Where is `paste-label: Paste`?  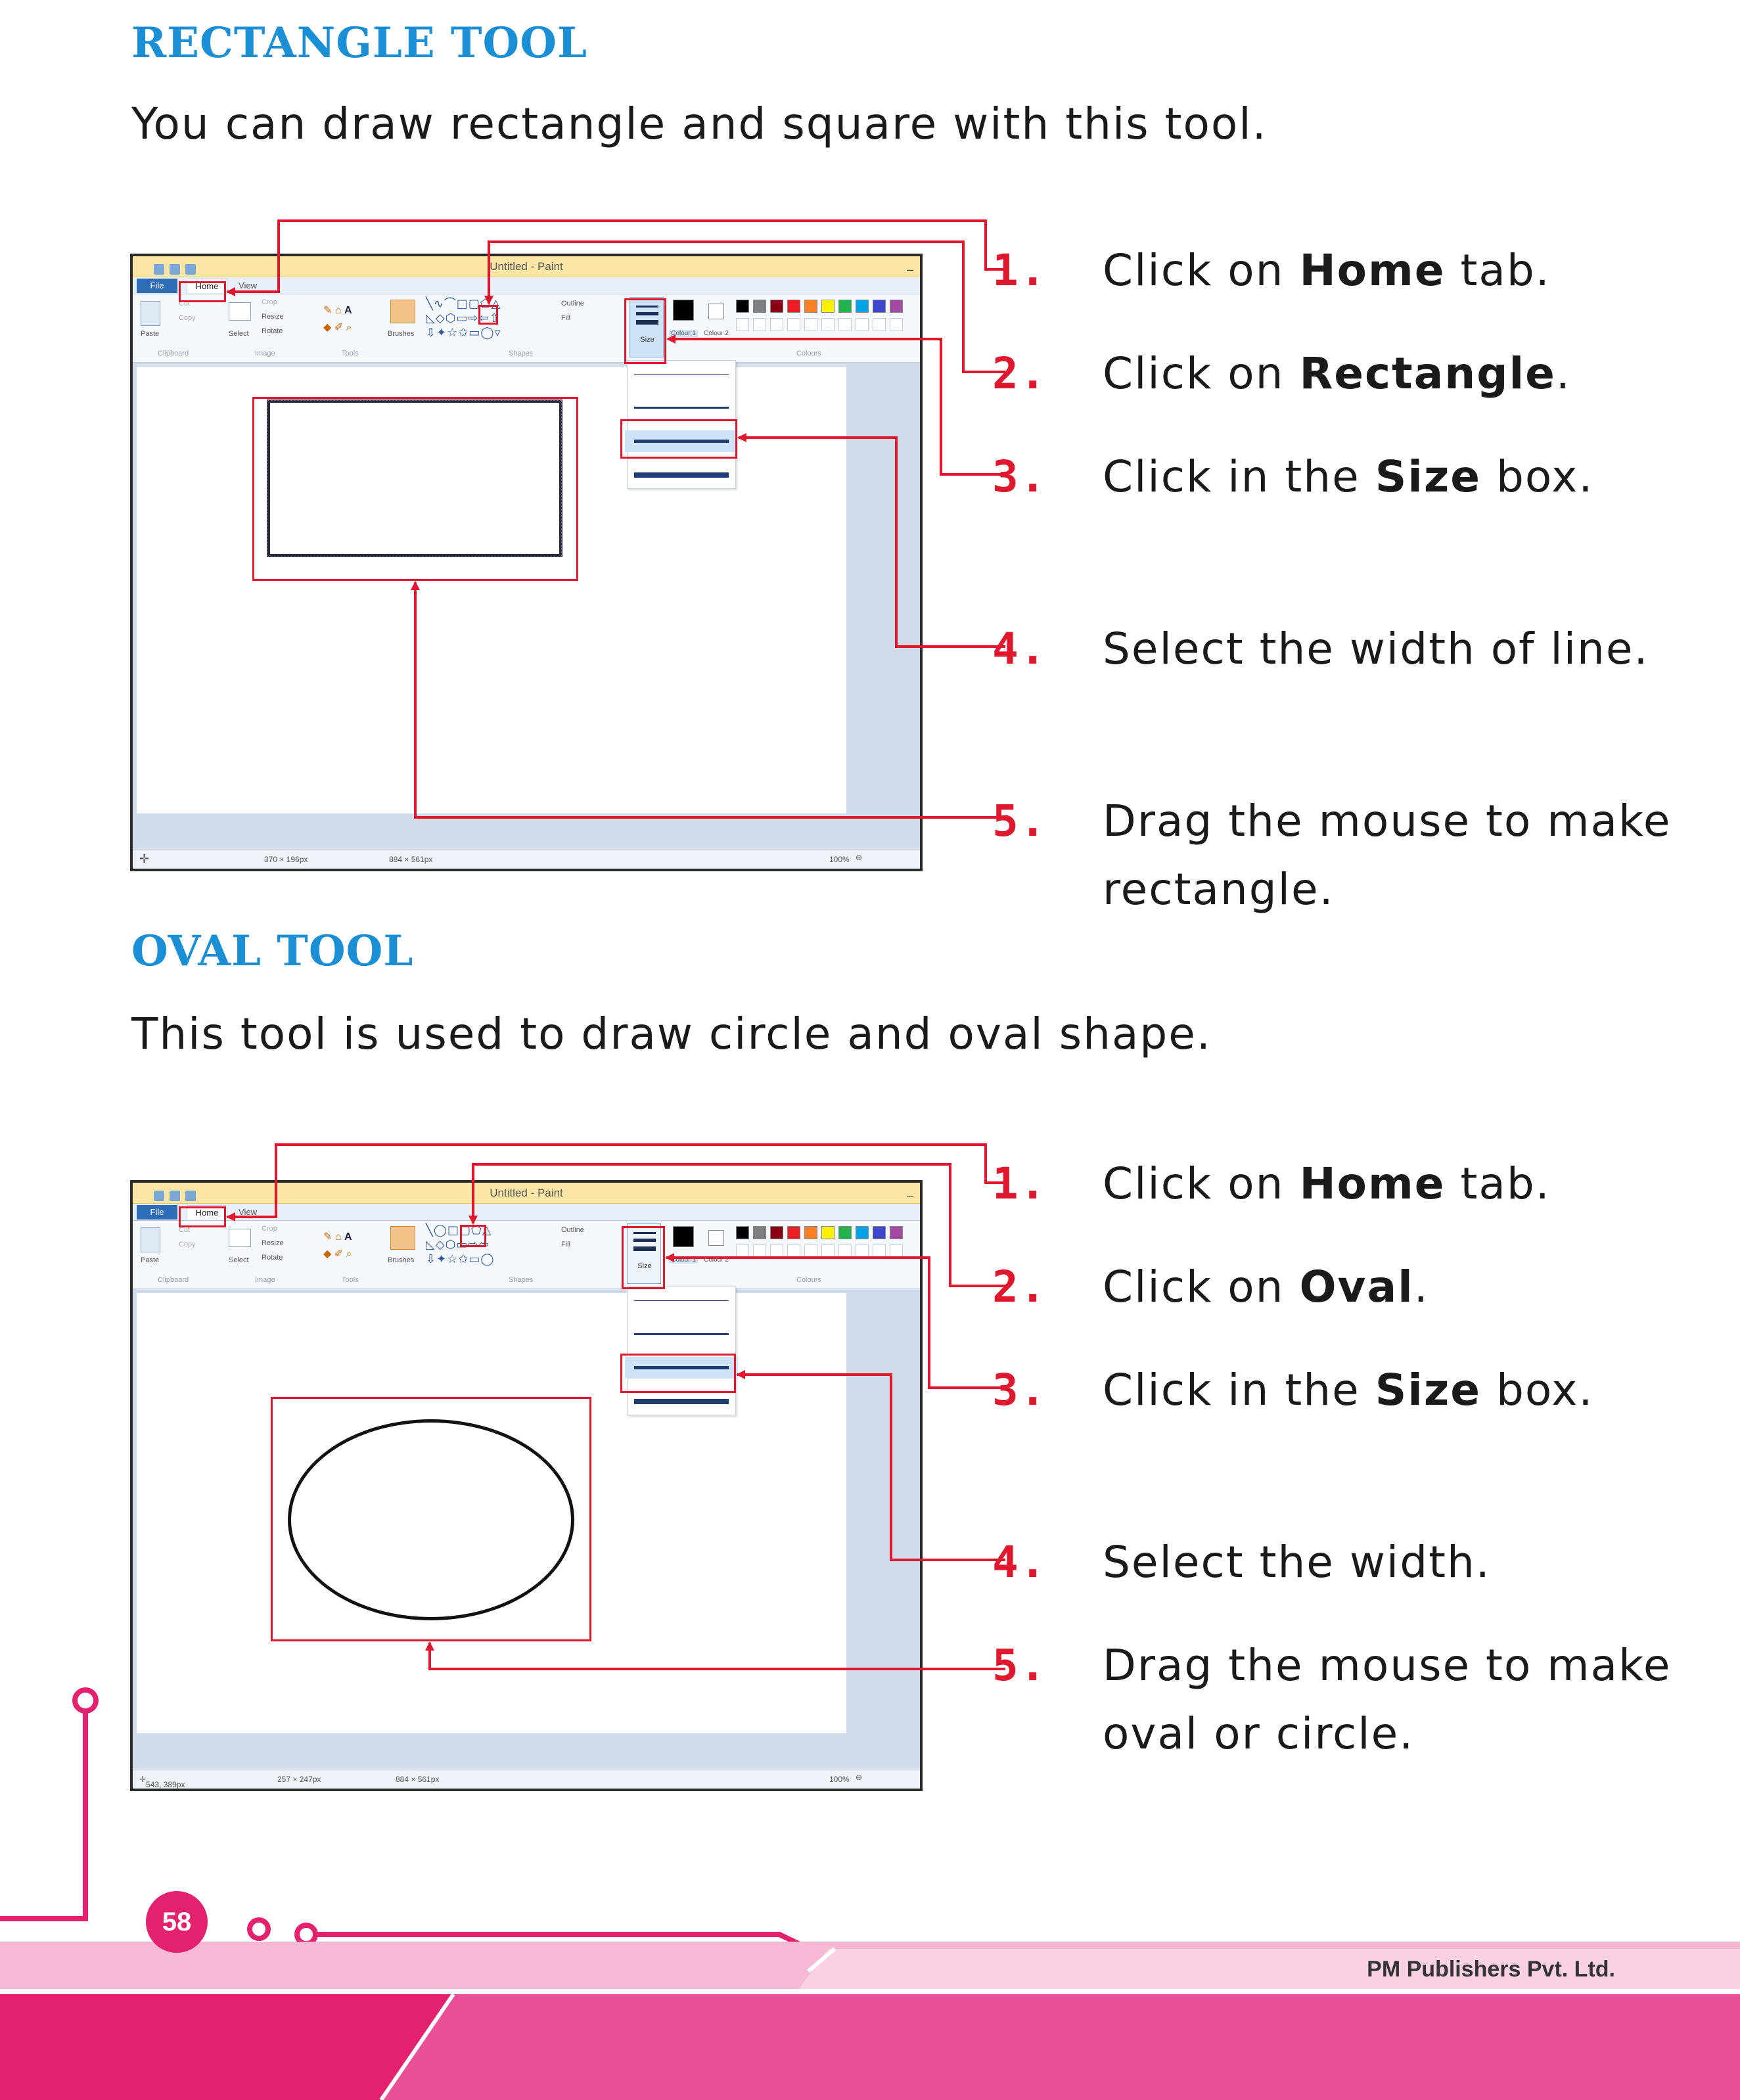
paste-label: Paste is located at coordinates (150, 1260).